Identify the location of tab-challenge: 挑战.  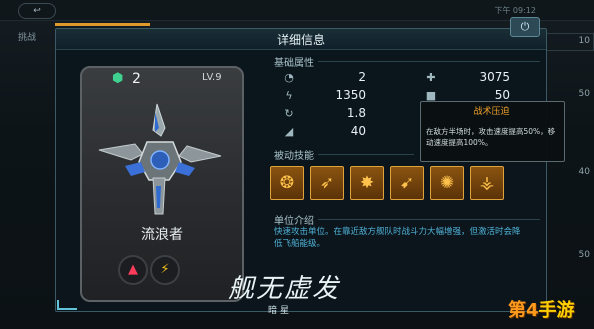
(37, 38).